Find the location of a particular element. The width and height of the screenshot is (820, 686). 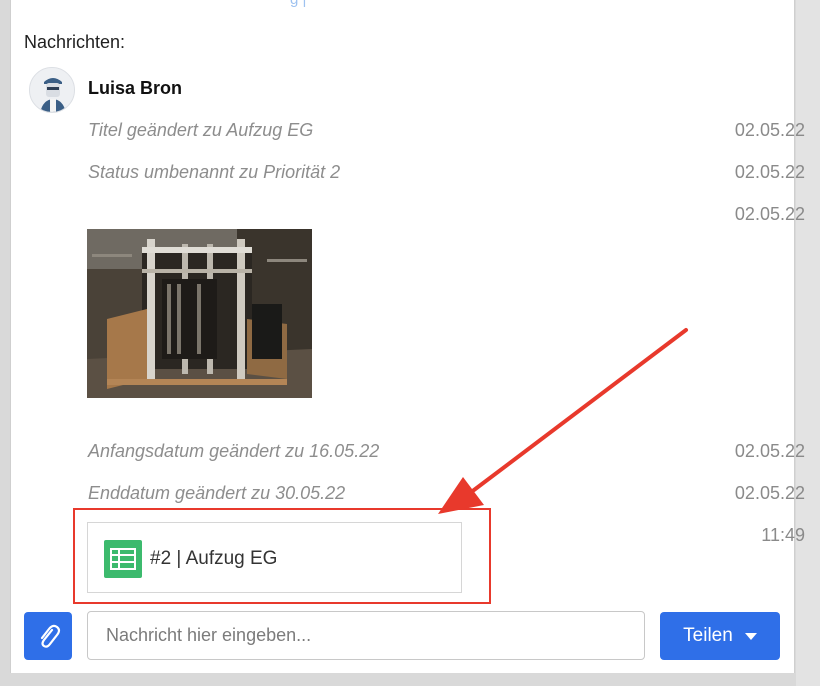

spreadsheet-icon is located at coordinates (123, 559).